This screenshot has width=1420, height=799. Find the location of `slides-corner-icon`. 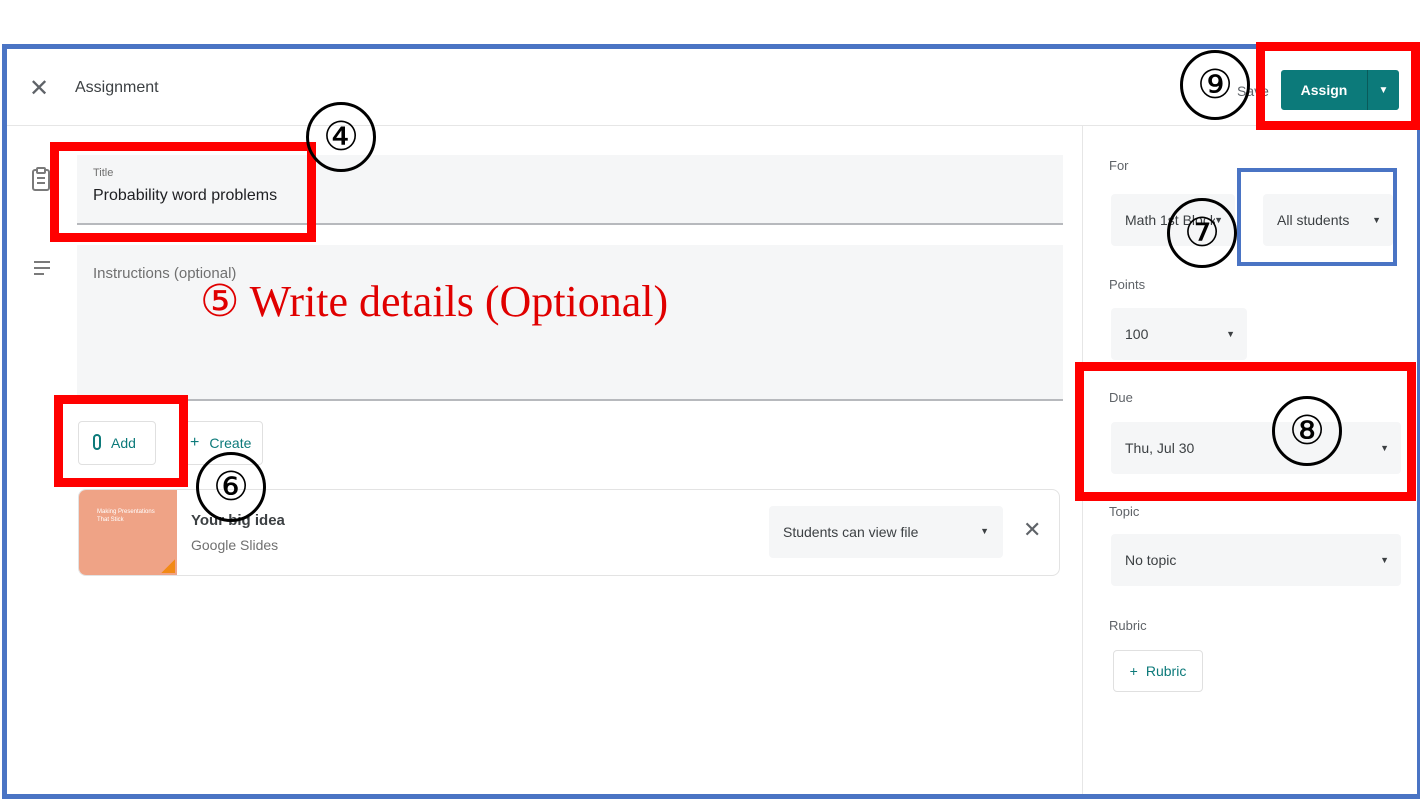

slides-corner-icon is located at coordinates (168, 566).